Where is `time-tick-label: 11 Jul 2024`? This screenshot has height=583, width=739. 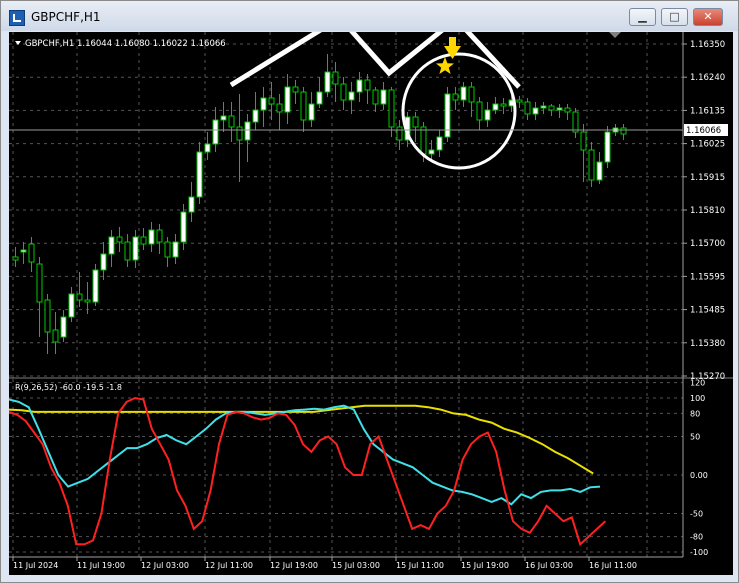 time-tick-label: 11 Jul 2024 is located at coordinates (35, 565).